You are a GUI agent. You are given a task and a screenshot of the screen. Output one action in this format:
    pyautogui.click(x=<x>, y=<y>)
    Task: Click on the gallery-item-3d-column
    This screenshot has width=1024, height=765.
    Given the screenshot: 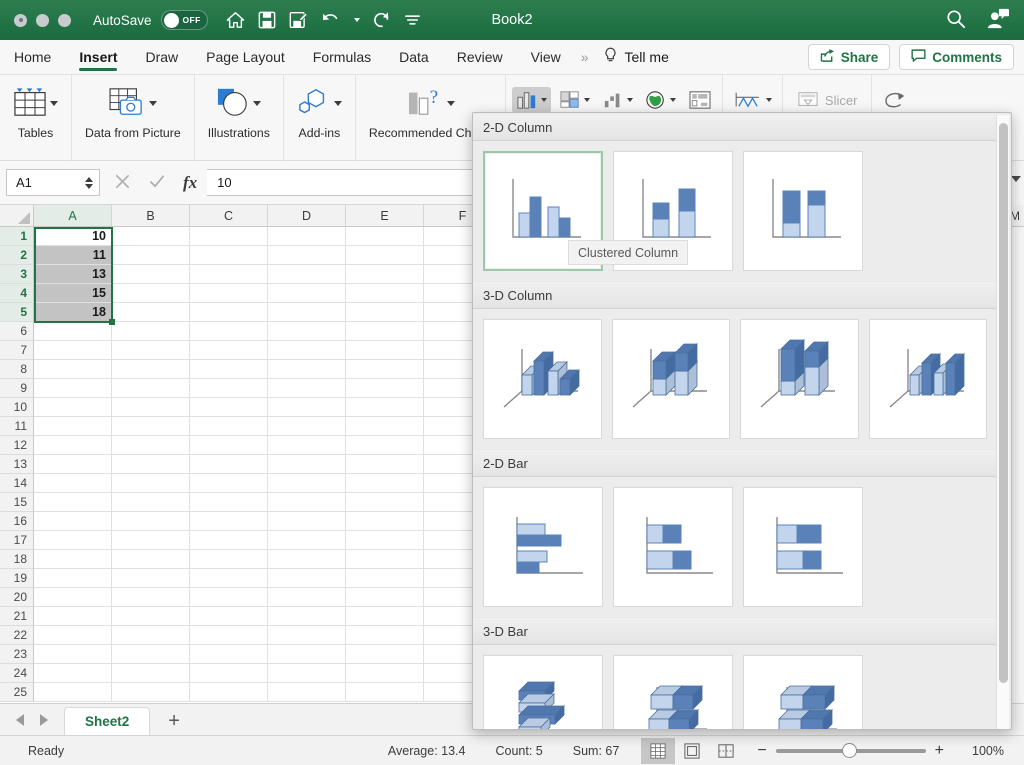 What is the action you would take?
    pyautogui.click(x=927, y=379)
    